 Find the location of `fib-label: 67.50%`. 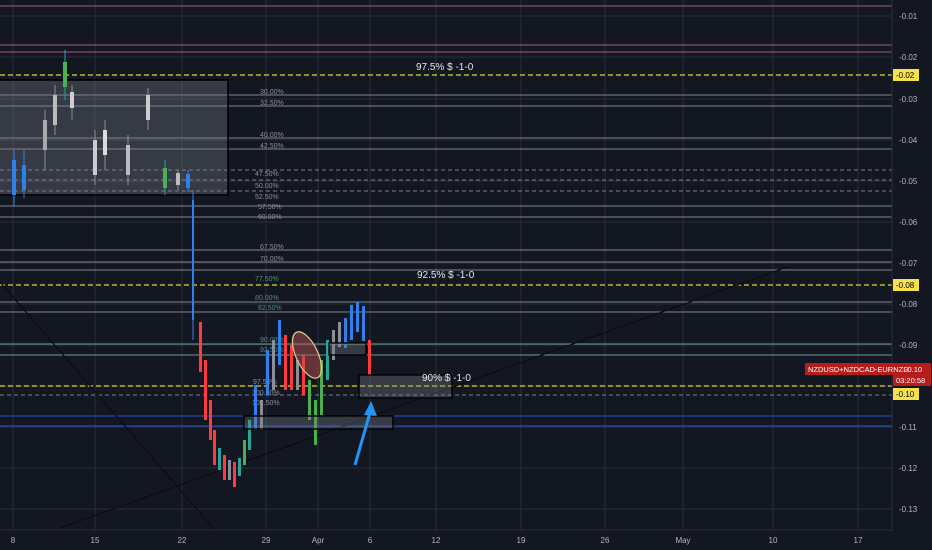

fib-label: 67.50% is located at coordinates (272, 247).